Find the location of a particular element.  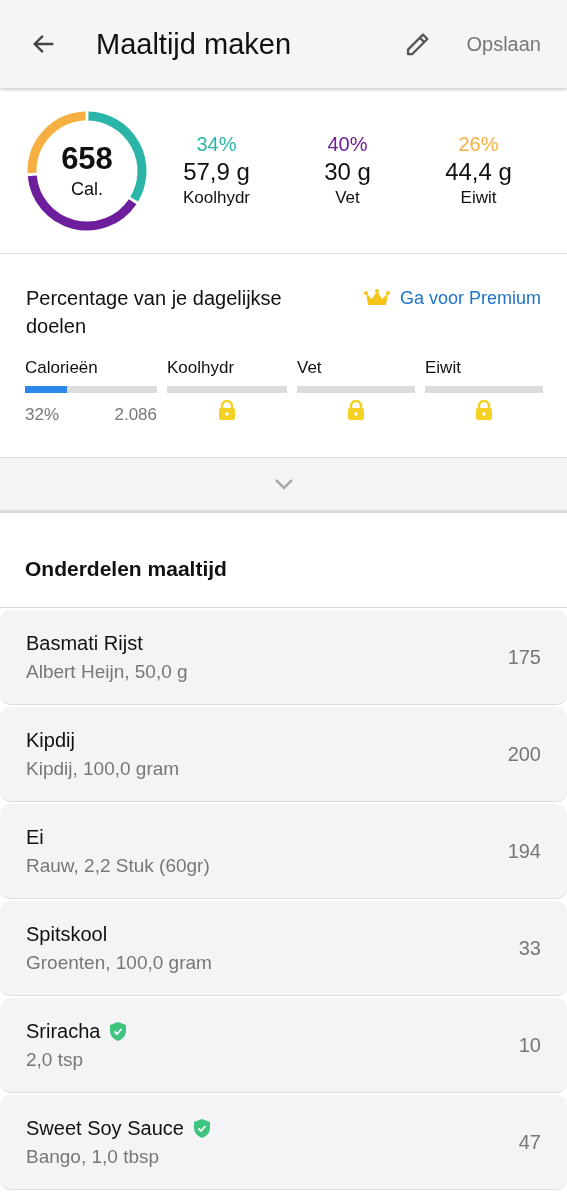

macro-amount: 44,4 g is located at coordinates (478, 172).